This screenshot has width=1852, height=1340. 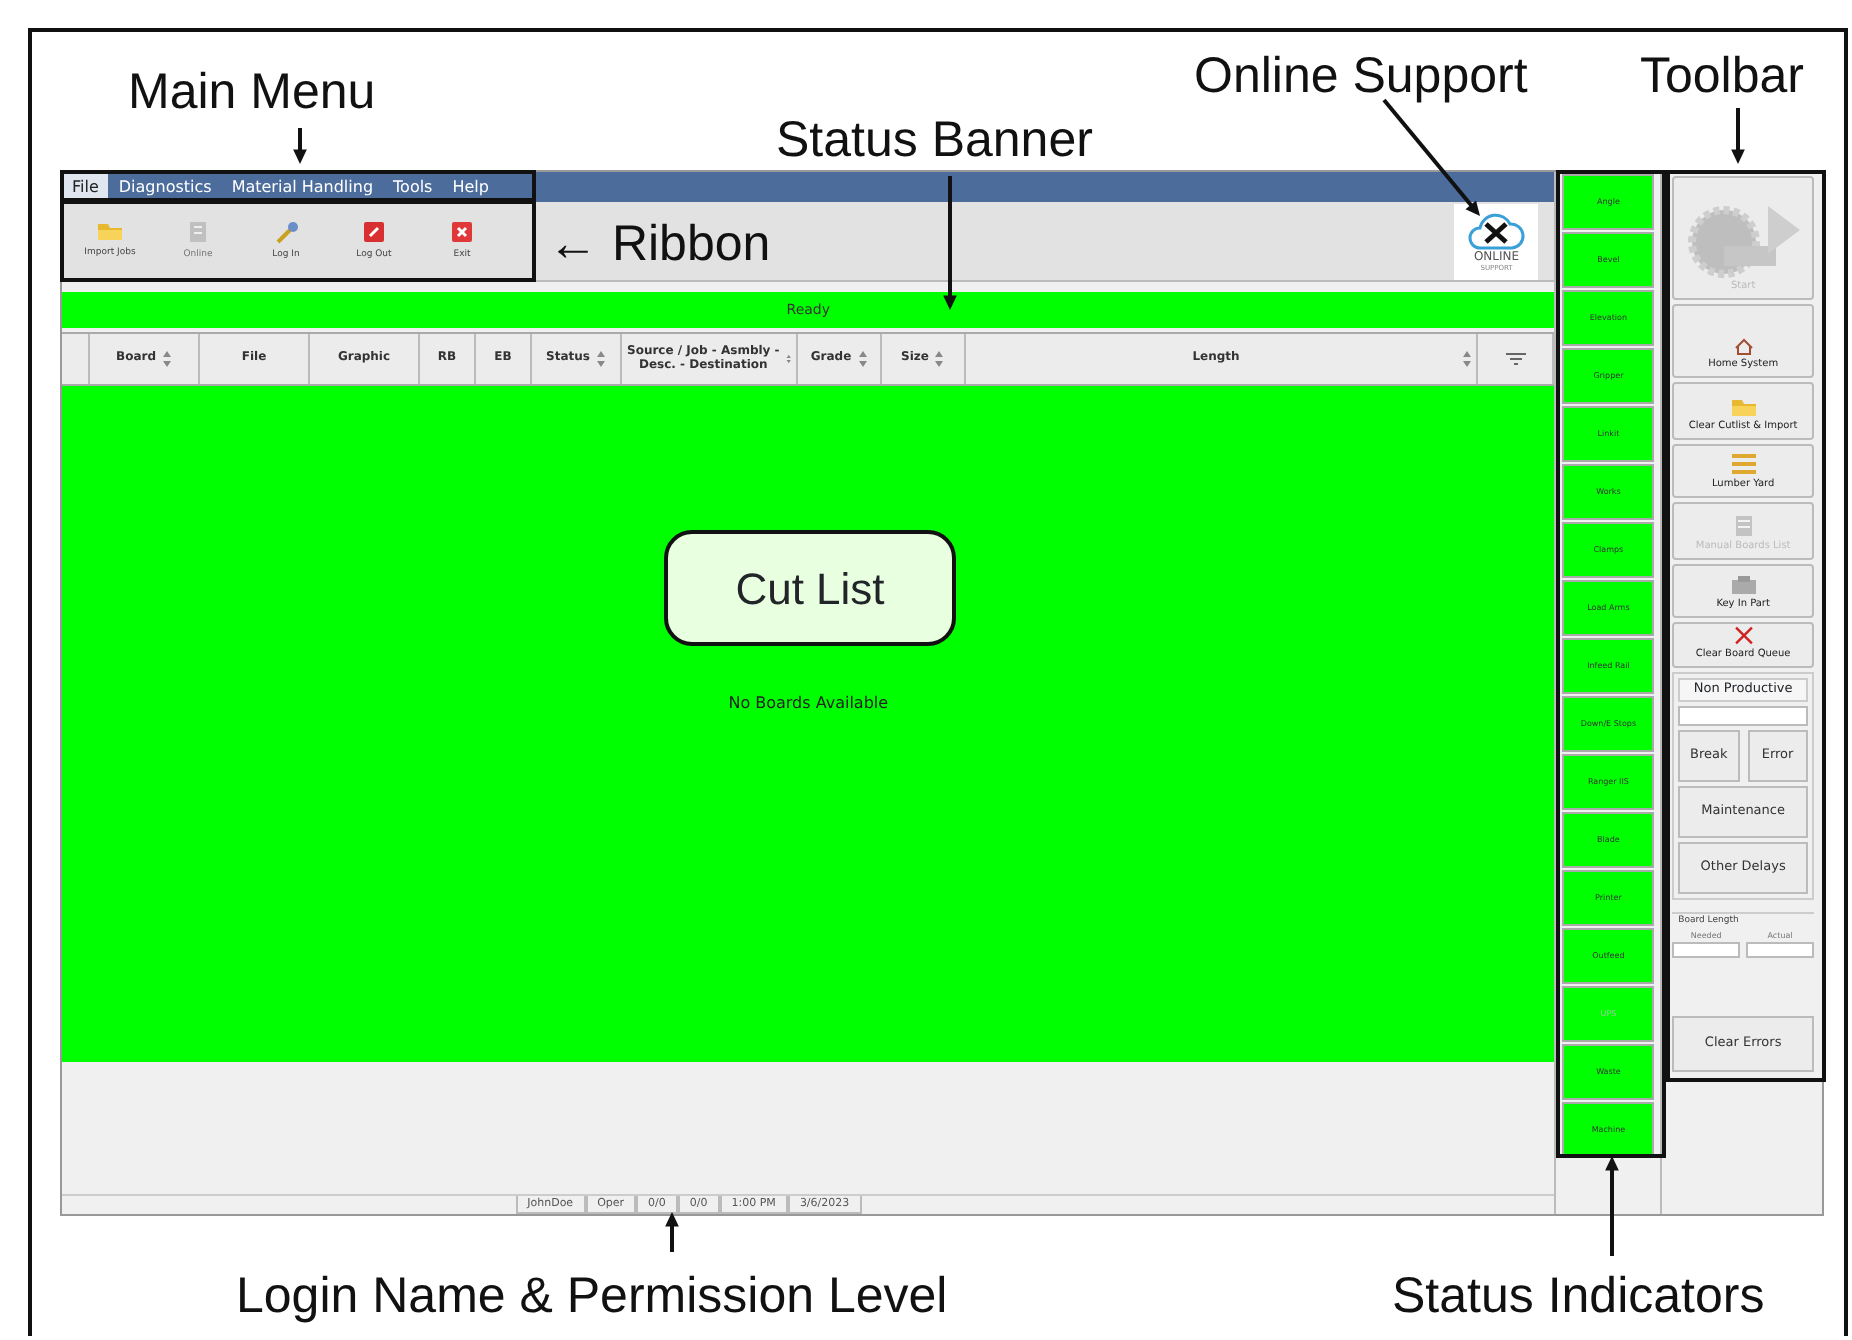 What do you see at coordinates (1743, 525) in the screenshot?
I see `list-icon` at bounding box center [1743, 525].